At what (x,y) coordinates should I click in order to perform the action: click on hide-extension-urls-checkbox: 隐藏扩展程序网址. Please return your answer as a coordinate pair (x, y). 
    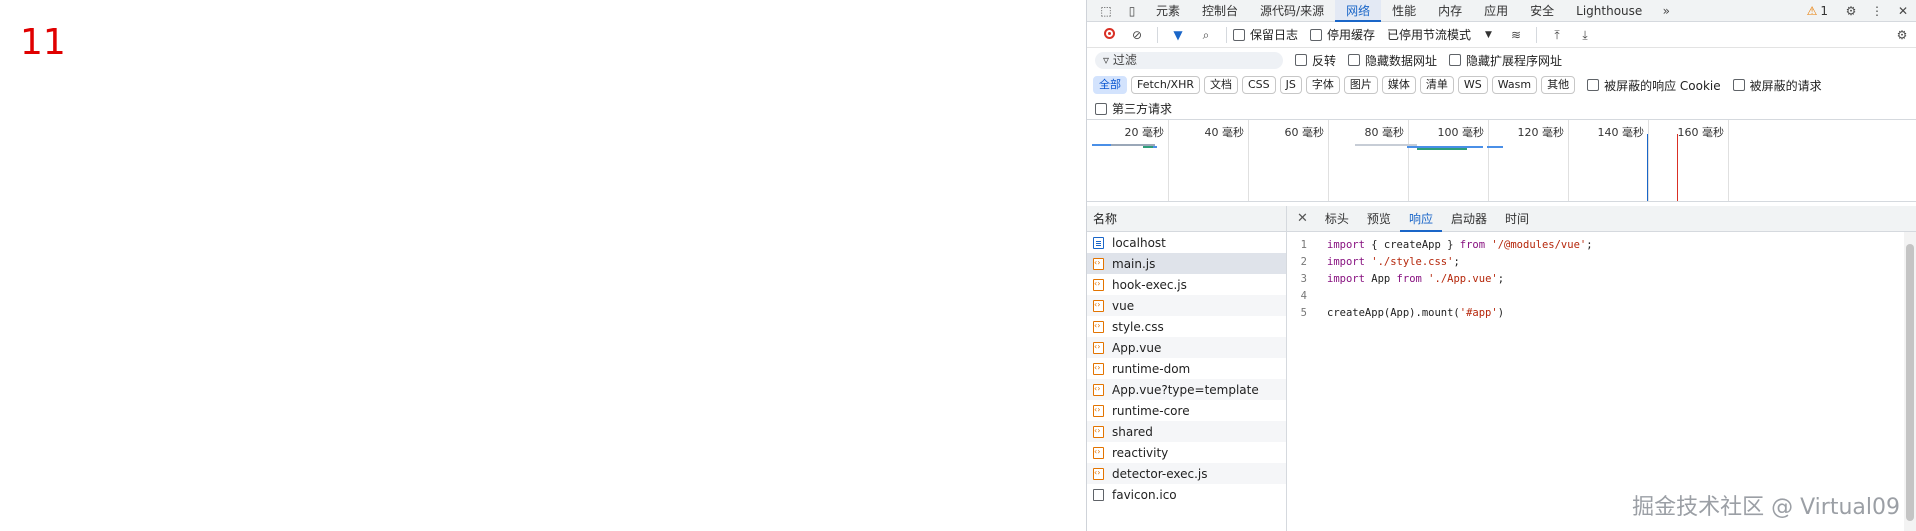
    Looking at the image, I should click on (1505, 60).